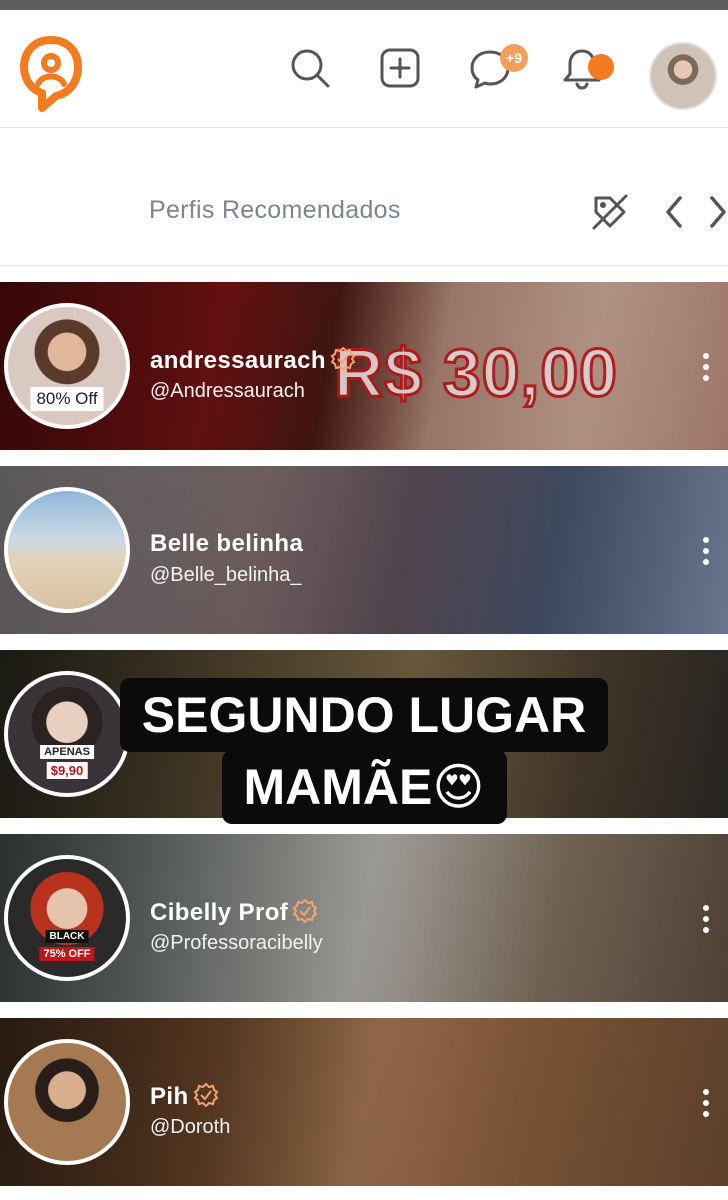 The height and width of the screenshot is (1200, 728). Describe the element at coordinates (514, 58) in the screenshot. I see `message-count-badge: +9` at that location.